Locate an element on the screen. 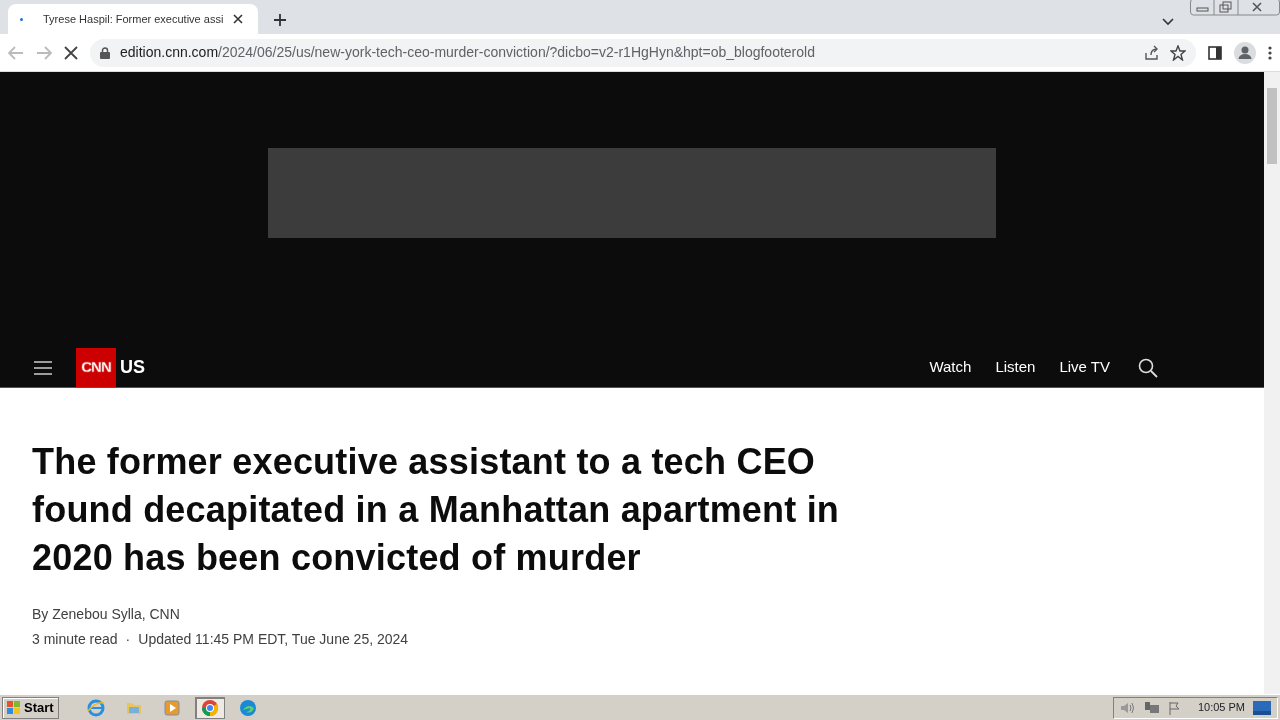  browser-tab: Tyrese Haspil: Former executive assi is located at coordinates (133, 19).